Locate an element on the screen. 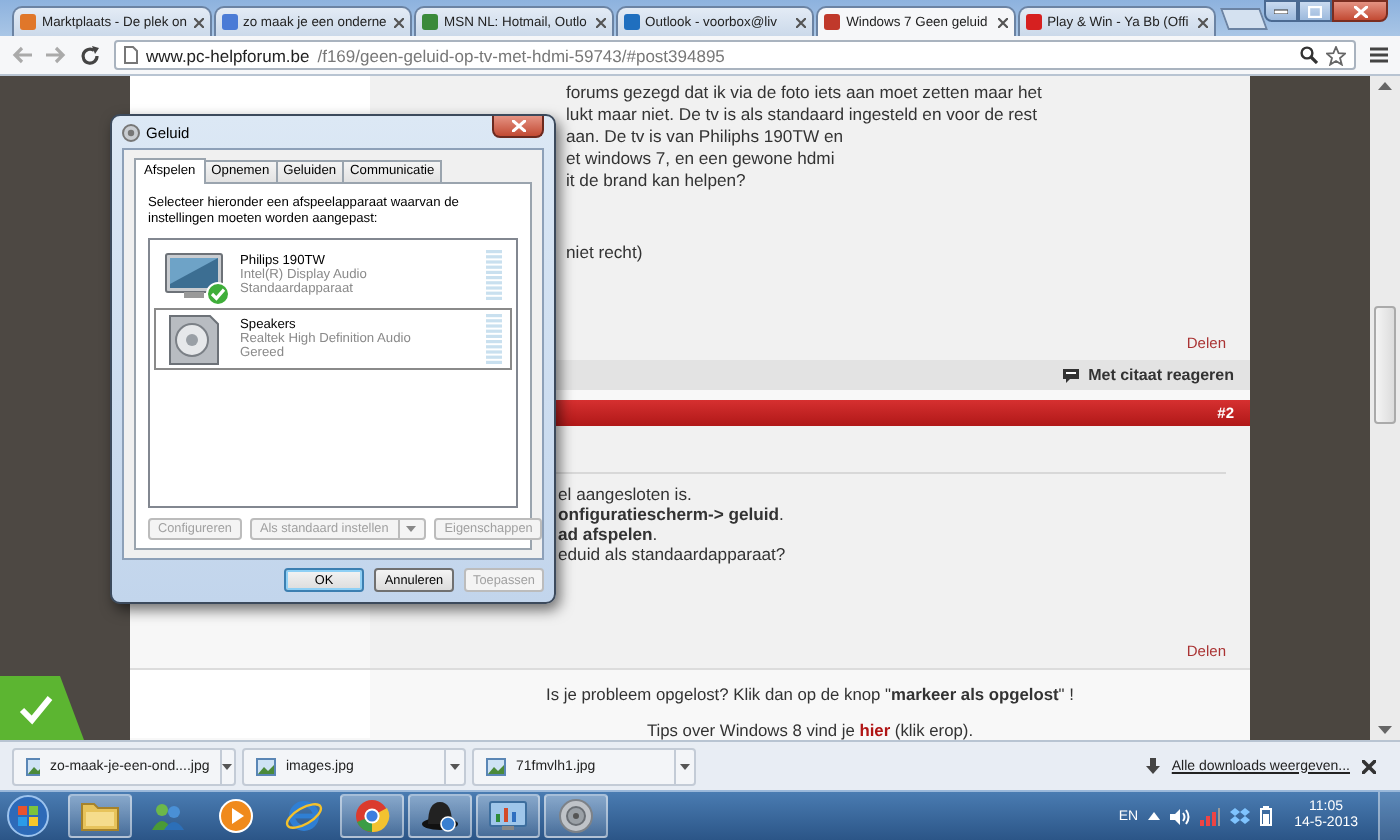 The width and height of the screenshot is (1400, 840). download-icon is located at coordinates (1152, 766).